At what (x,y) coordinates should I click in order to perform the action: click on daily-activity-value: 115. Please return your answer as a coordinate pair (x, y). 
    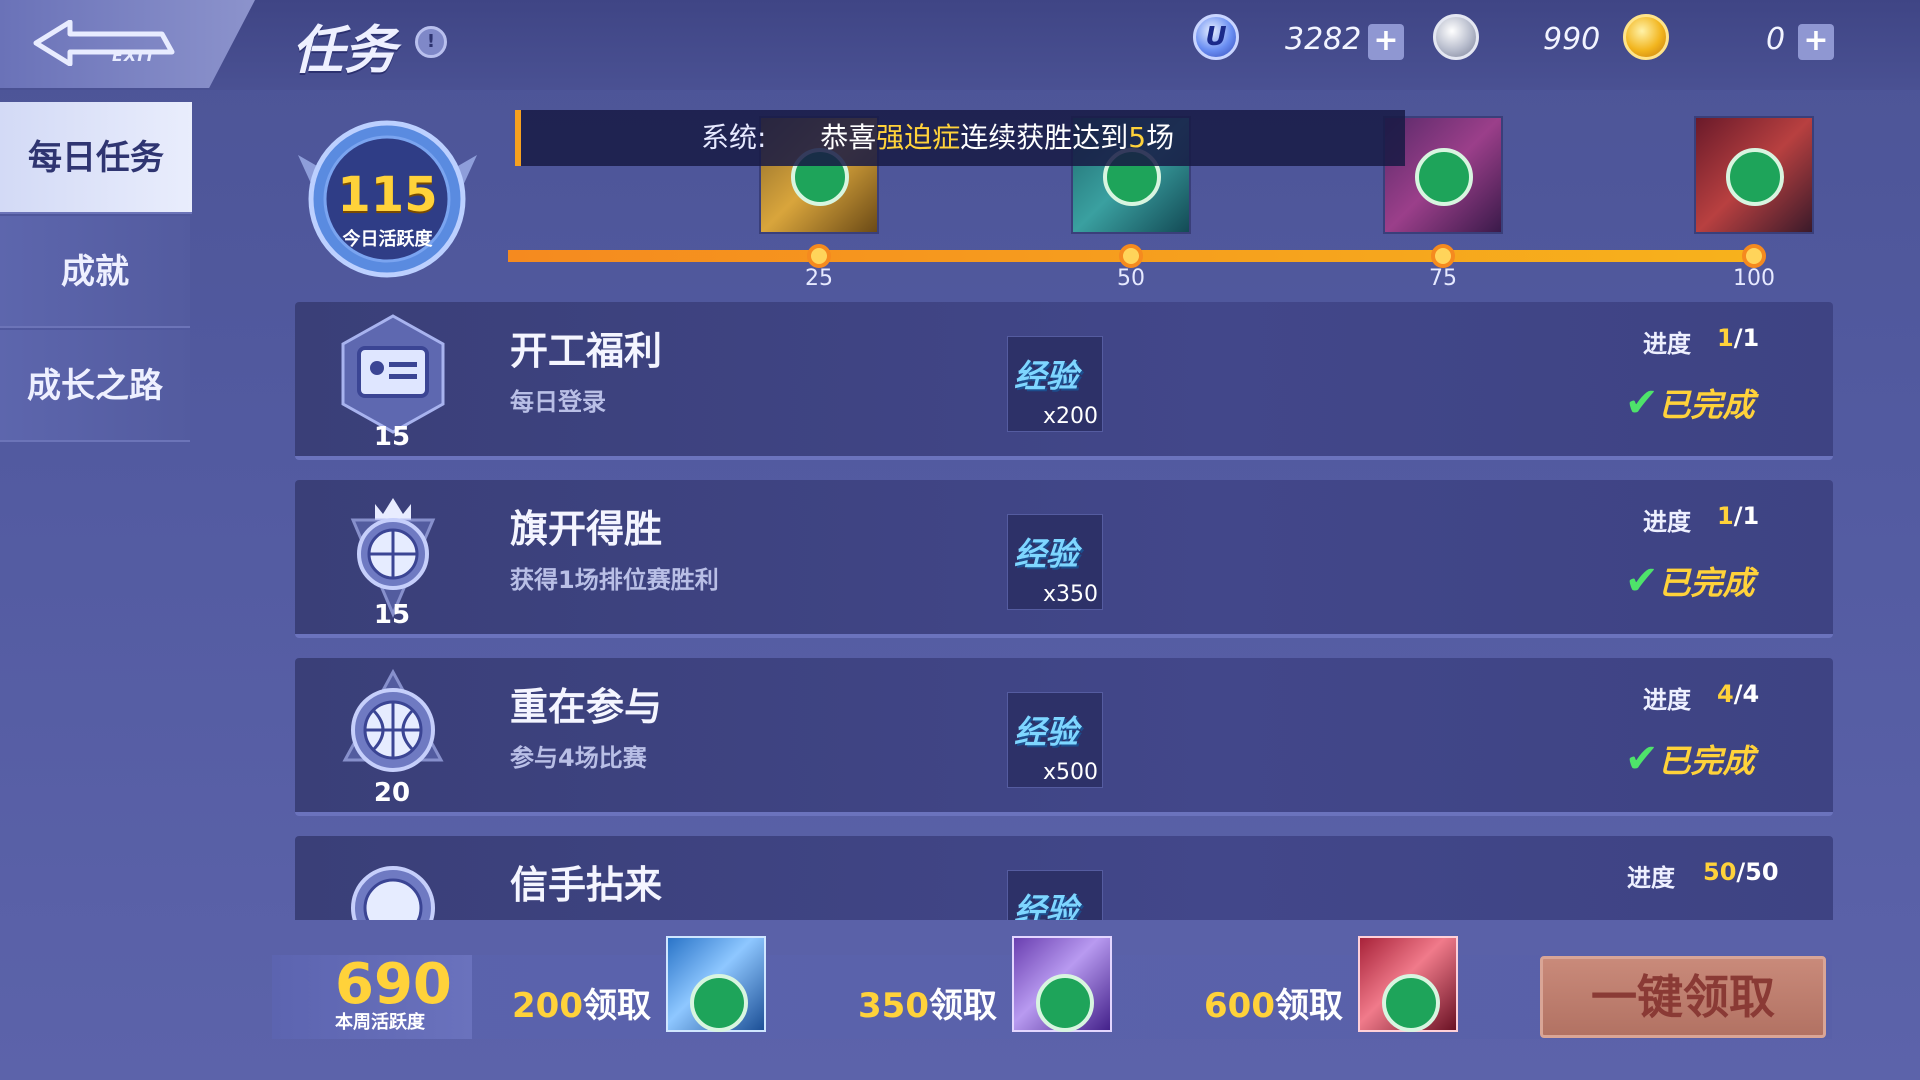
    Looking at the image, I should click on (387, 195).